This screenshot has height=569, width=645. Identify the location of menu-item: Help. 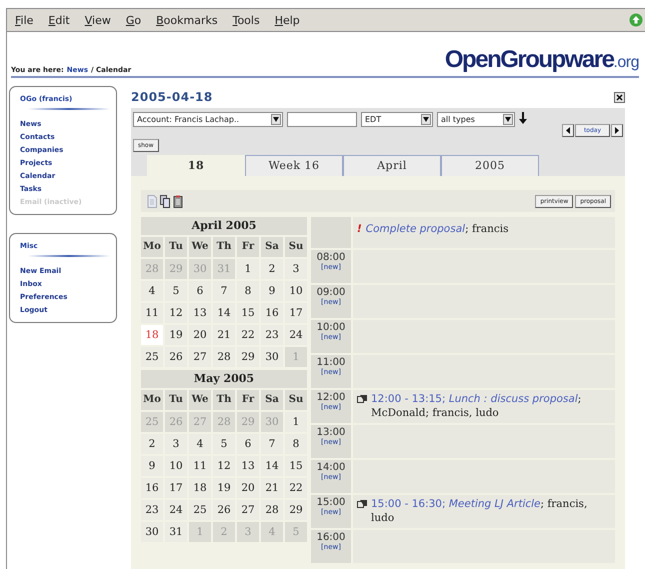
(287, 20).